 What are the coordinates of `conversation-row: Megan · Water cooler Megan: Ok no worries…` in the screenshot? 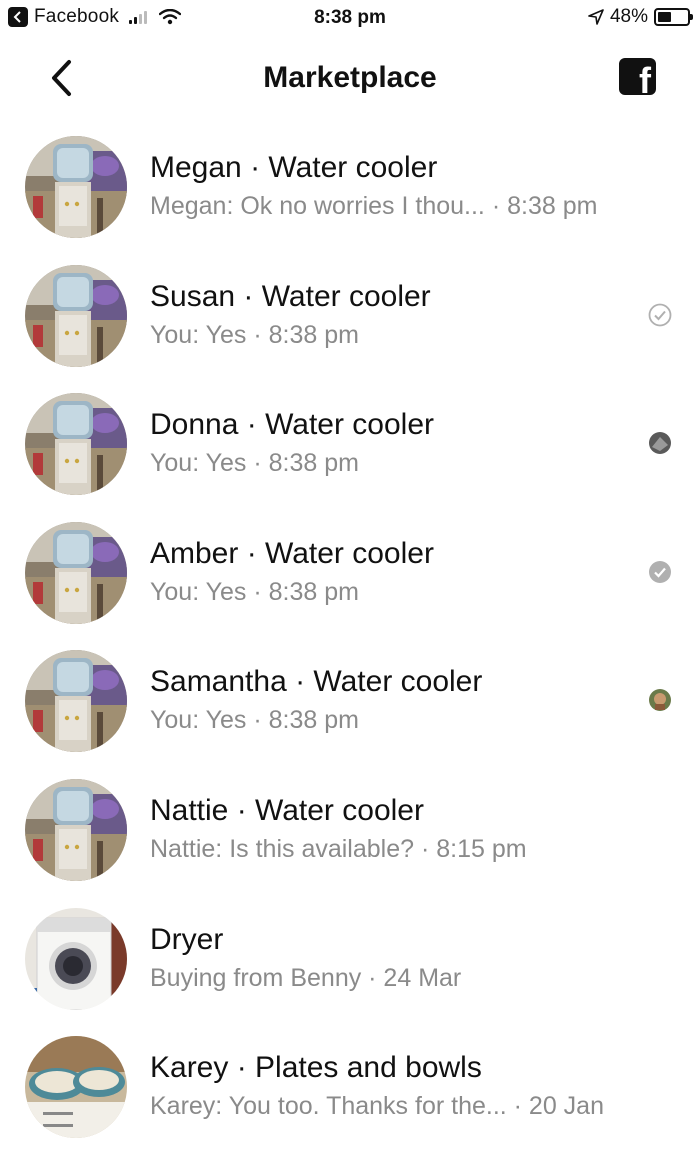 It's located at (350, 186).